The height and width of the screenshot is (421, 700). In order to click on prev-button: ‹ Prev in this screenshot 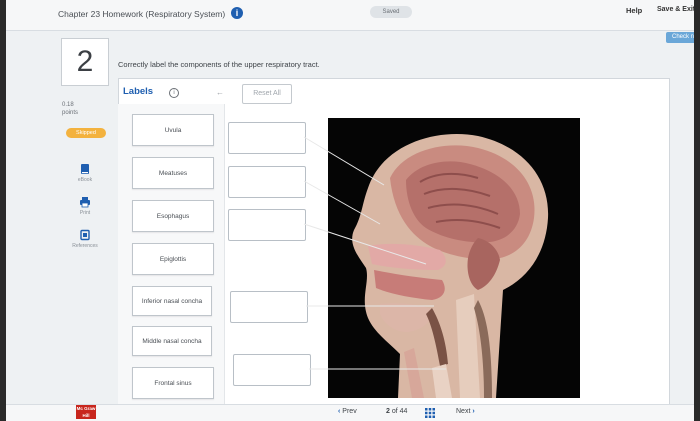, I will do `click(347, 411)`.